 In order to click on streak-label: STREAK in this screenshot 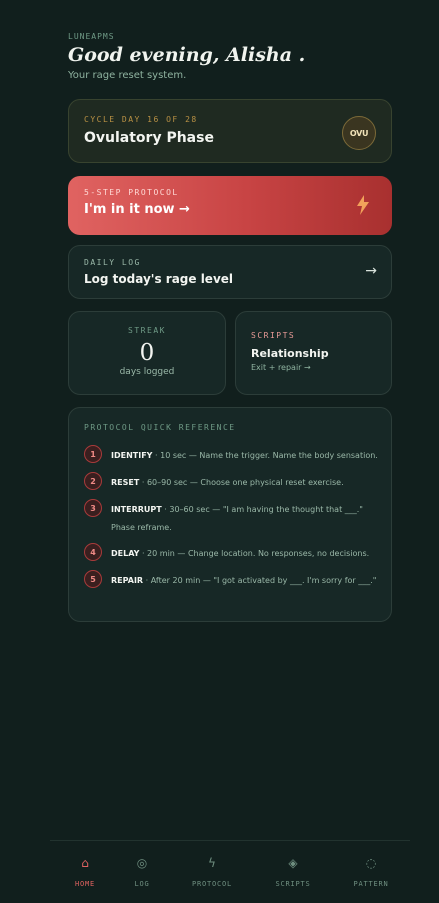, I will do `click(147, 330)`.